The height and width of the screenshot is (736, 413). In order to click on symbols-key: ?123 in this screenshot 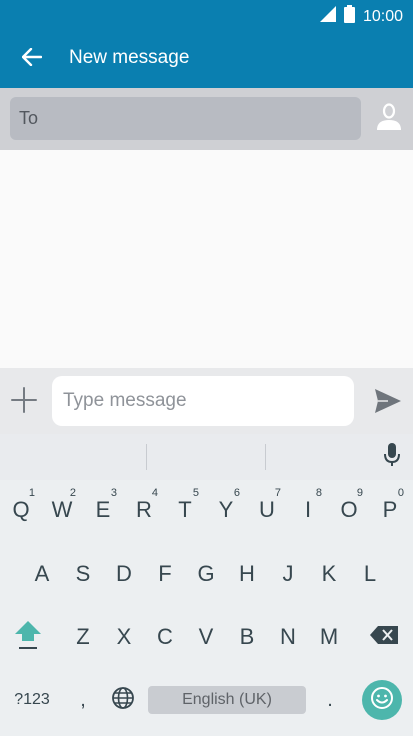, I will do `click(32, 700)`.